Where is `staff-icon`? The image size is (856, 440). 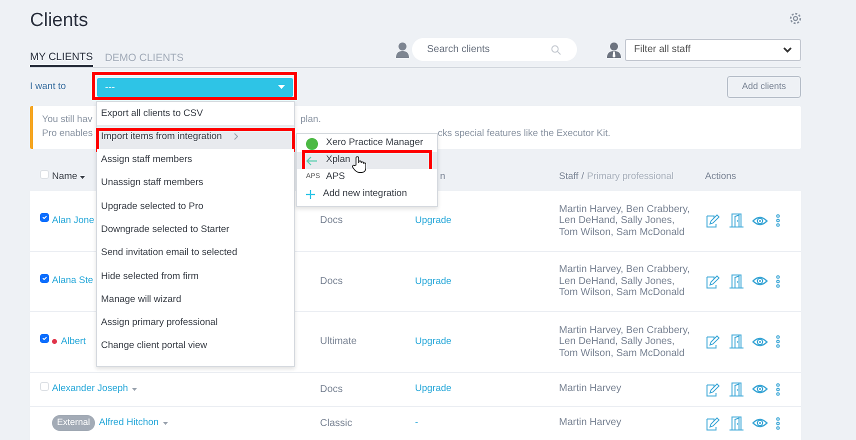 staff-icon is located at coordinates (614, 50).